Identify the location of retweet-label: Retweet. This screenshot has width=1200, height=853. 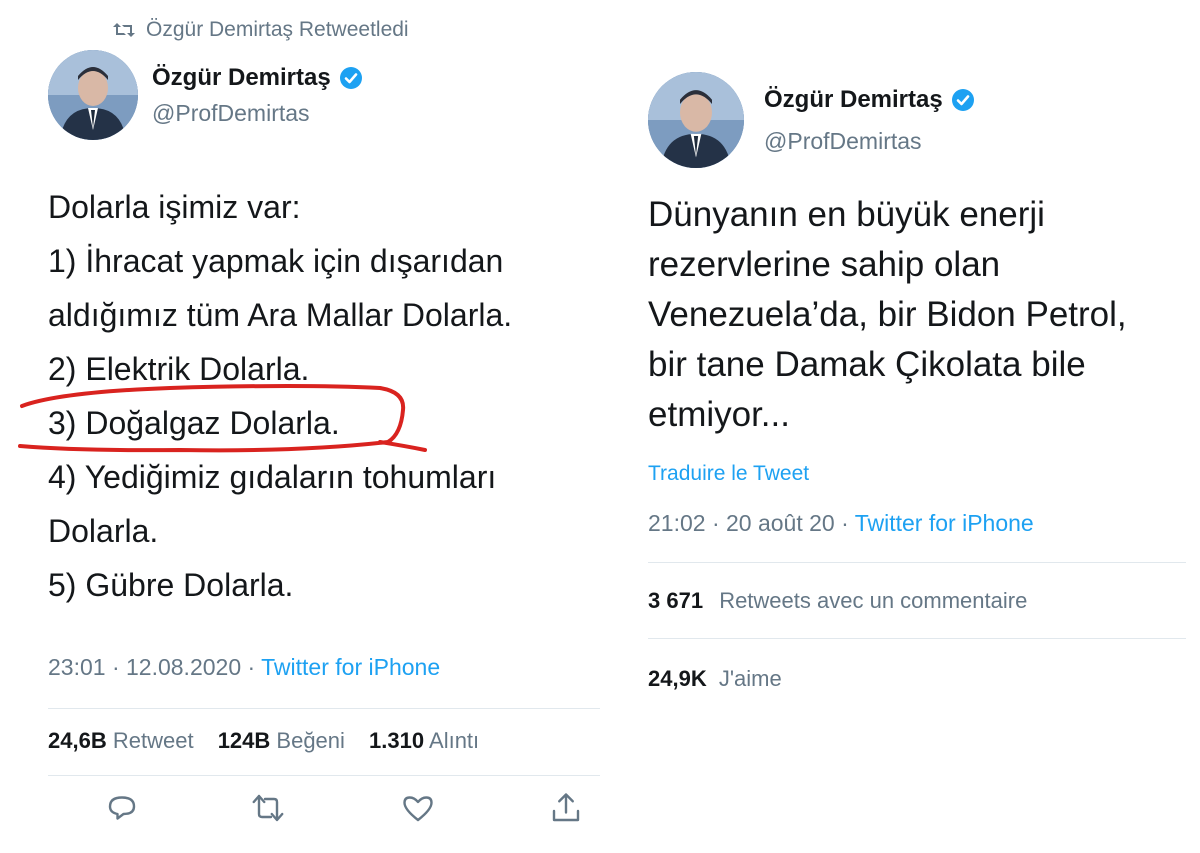
(153, 740).